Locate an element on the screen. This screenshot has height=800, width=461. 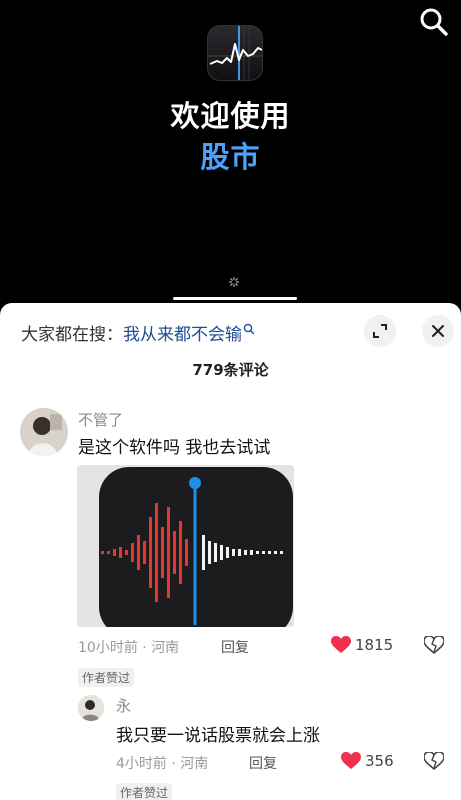
reply-time: 4小时前 is located at coordinates (141, 764).